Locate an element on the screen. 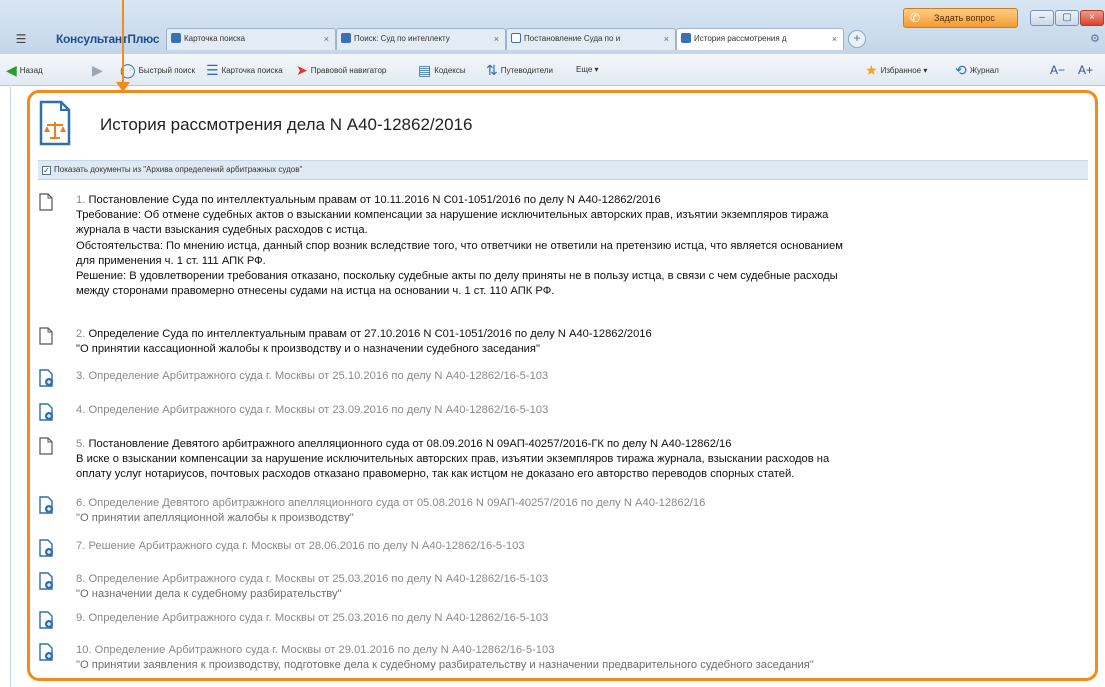 This screenshot has width=1105, height=687. tab-case-history: История рассмотрения д × is located at coordinates (760, 39).